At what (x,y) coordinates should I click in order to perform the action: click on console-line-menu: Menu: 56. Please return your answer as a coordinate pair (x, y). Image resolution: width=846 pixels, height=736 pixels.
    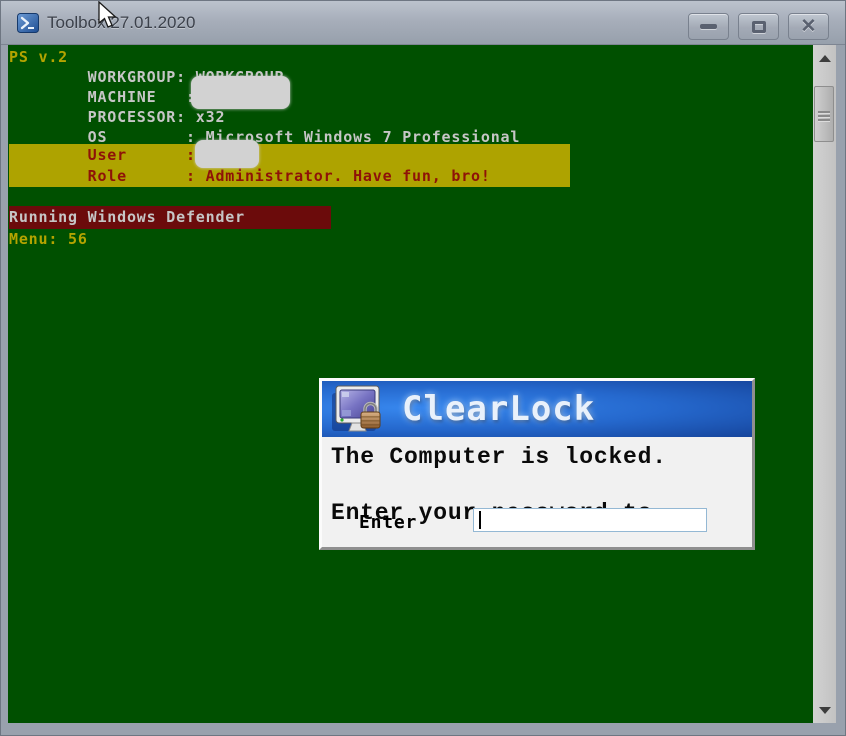
    Looking at the image, I should click on (48, 239).